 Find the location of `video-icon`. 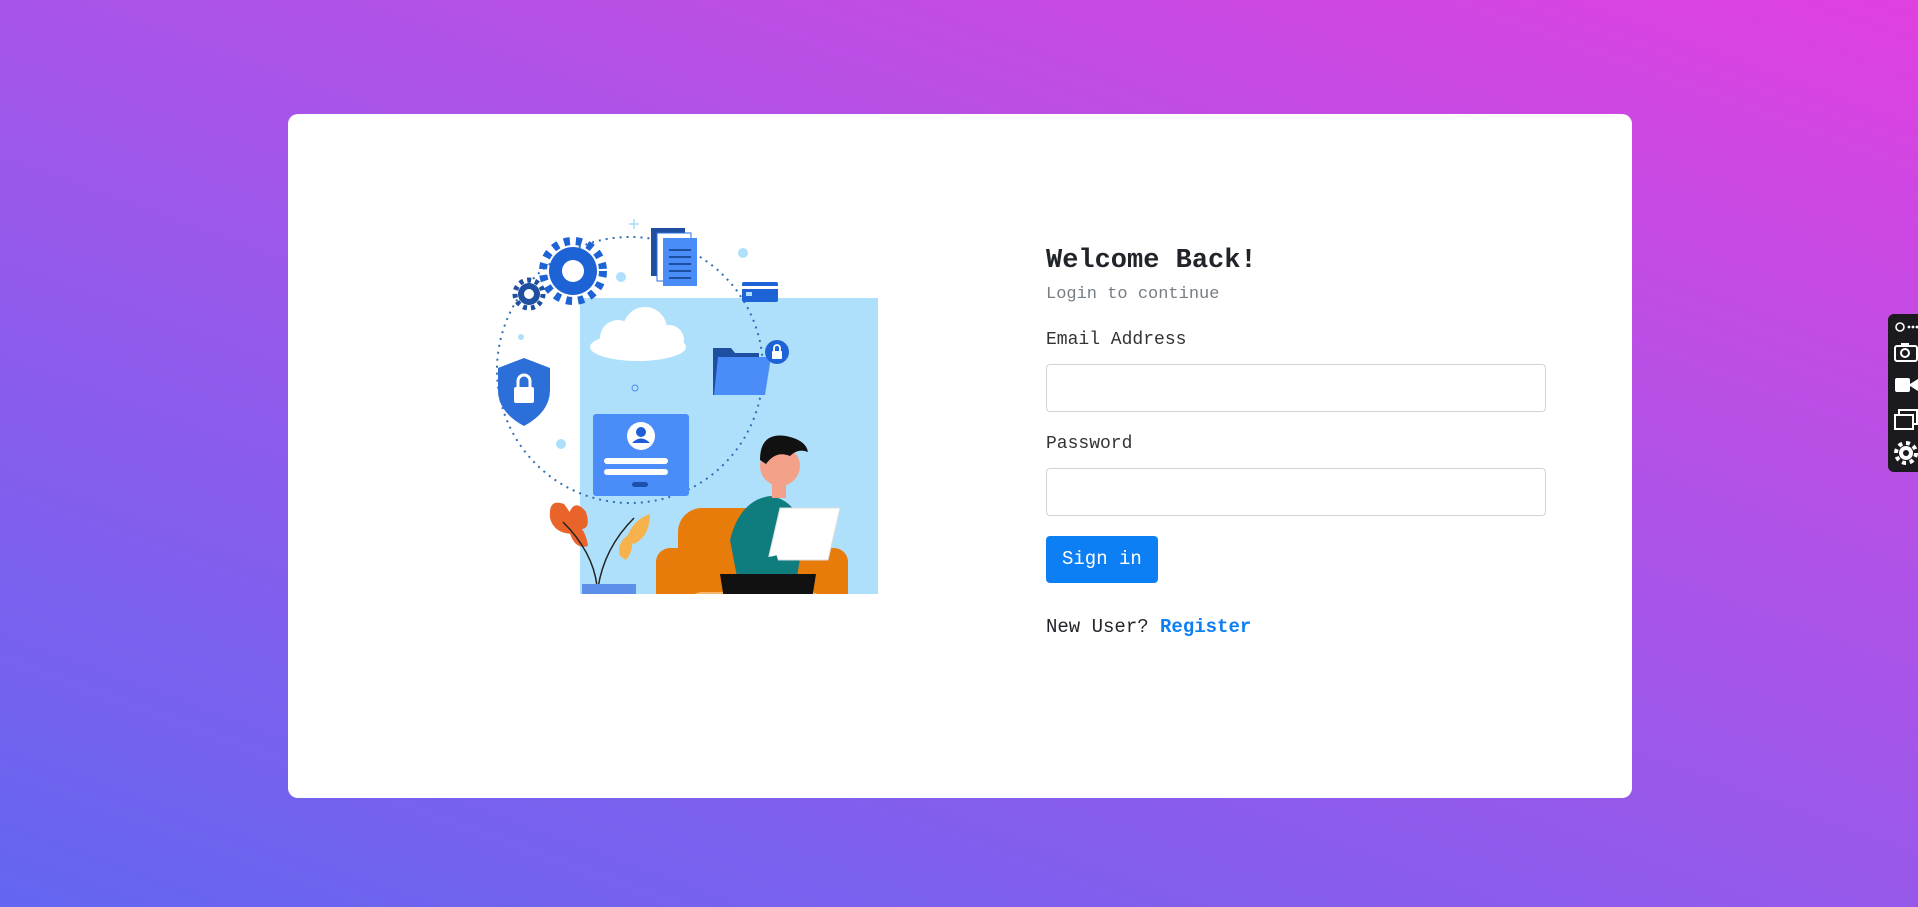

video-icon is located at coordinates (1906, 385).